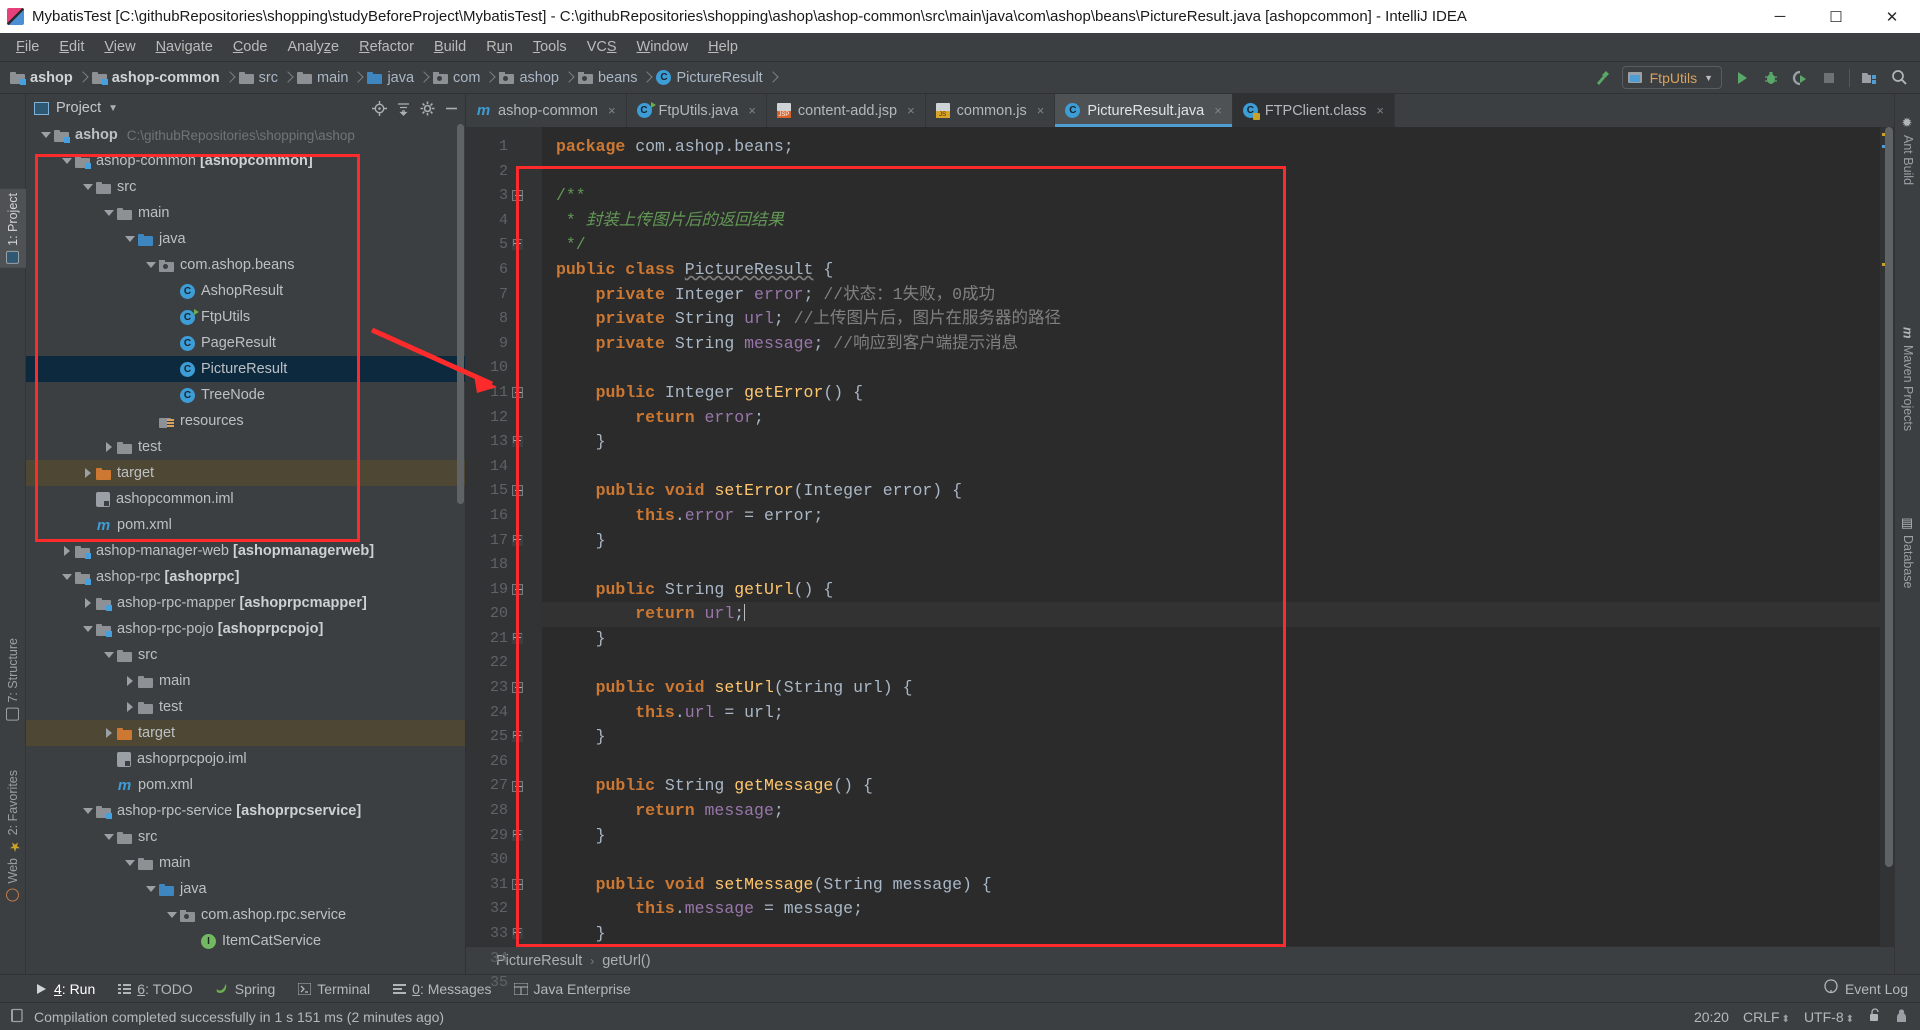 The image size is (1920, 1030). Describe the element at coordinates (546, 110) in the screenshot. I see `editor-tab-ashop-common: m ashop-common ×` at that location.